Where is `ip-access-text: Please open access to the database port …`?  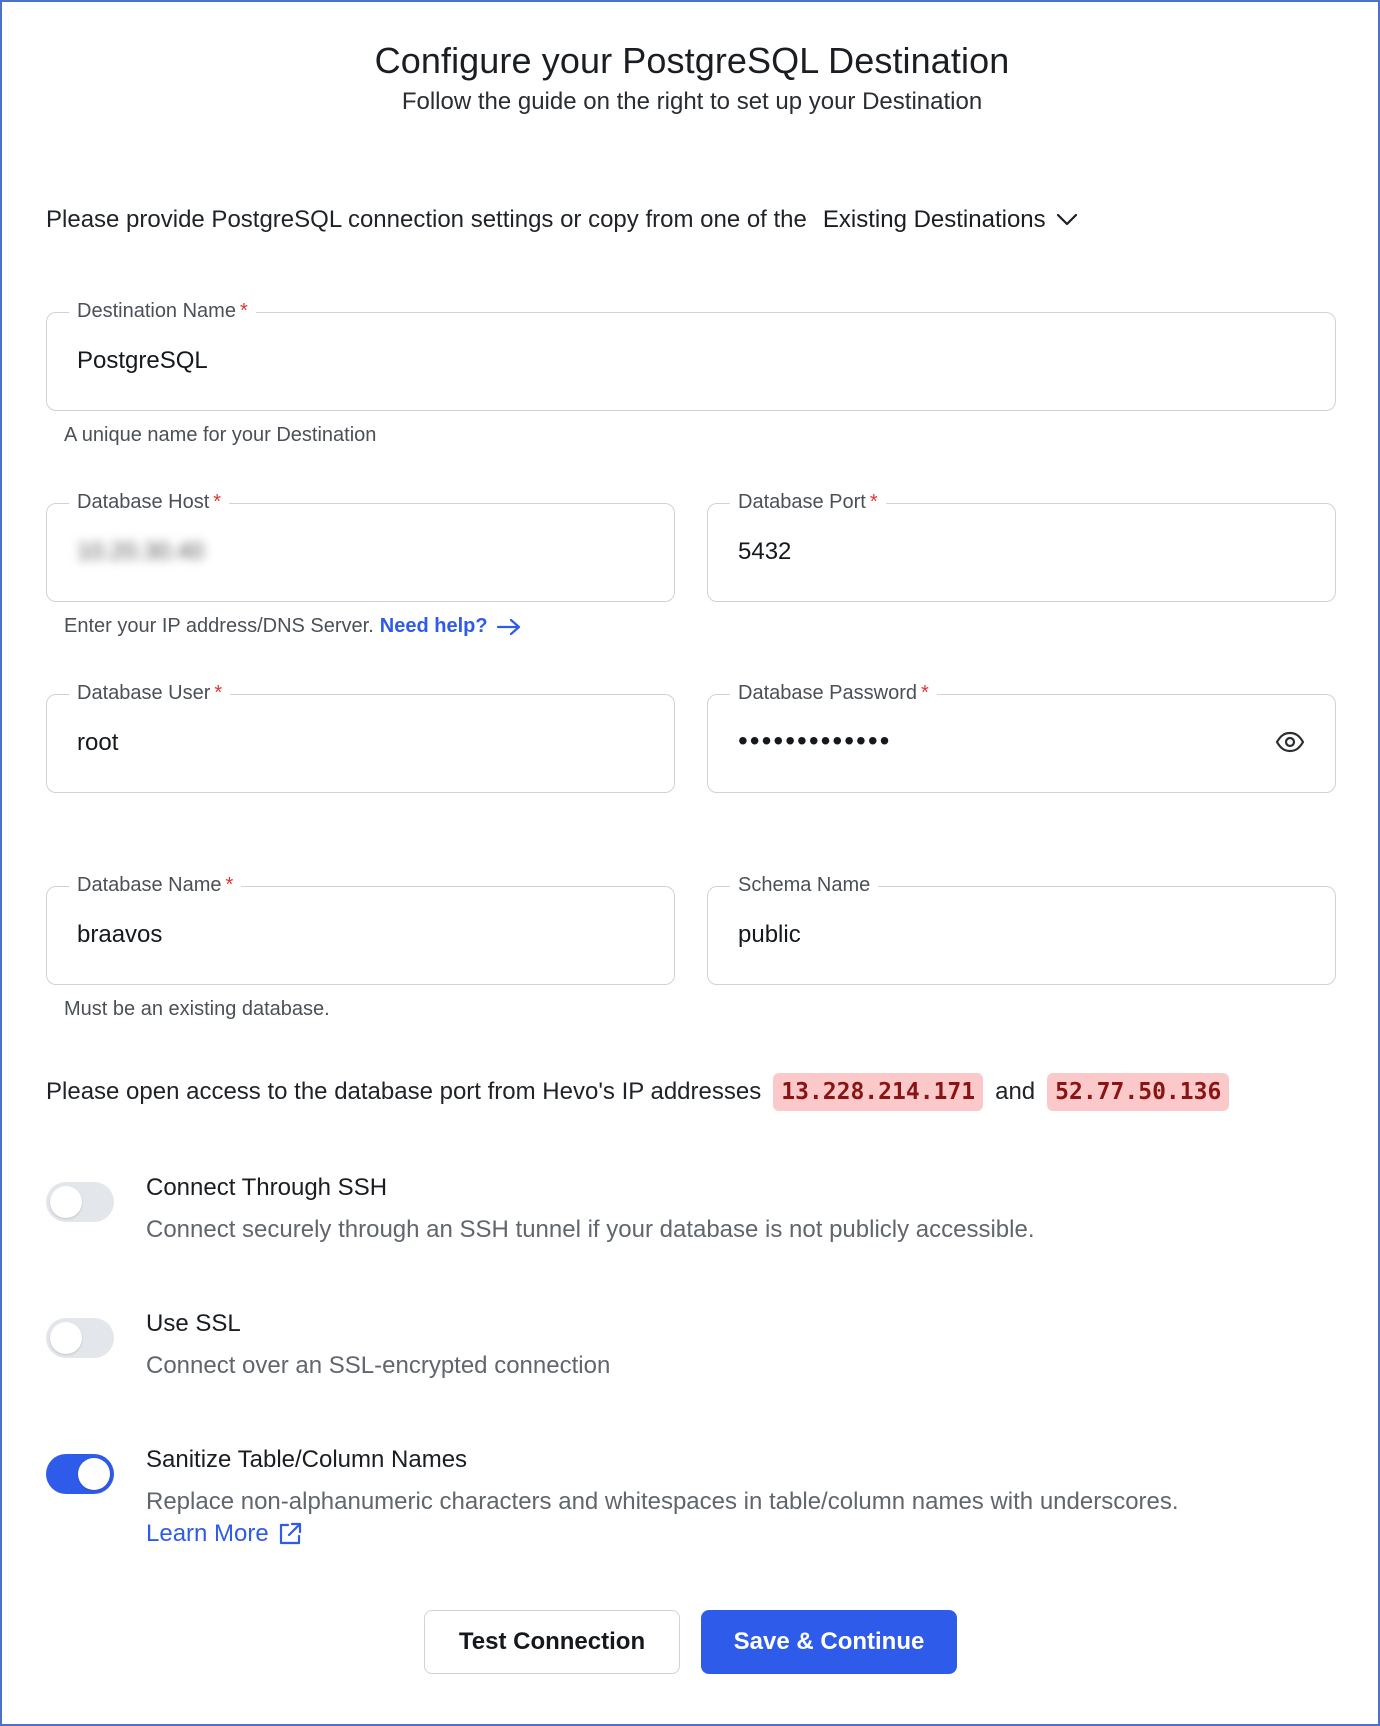 ip-access-text: Please open access to the database port … is located at coordinates (404, 1091).